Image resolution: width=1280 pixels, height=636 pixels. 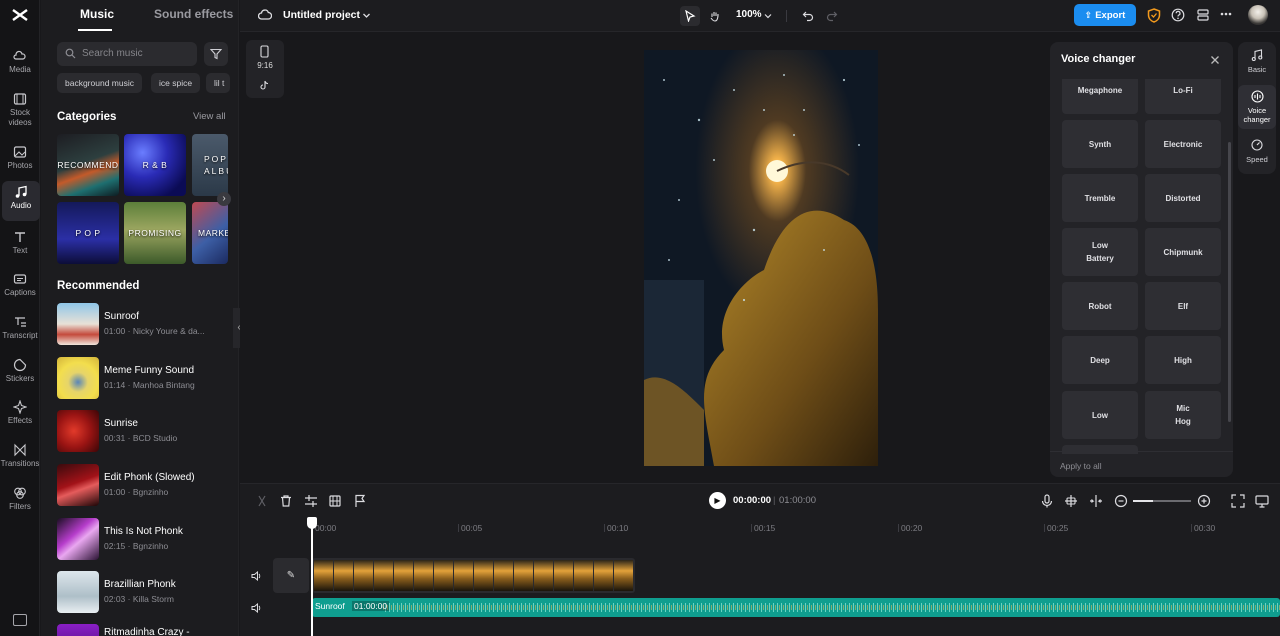 What do you see at coordinates (715, 16) in the screenshot?
I see `hand-tool-button` at bounding box center [715, 16].